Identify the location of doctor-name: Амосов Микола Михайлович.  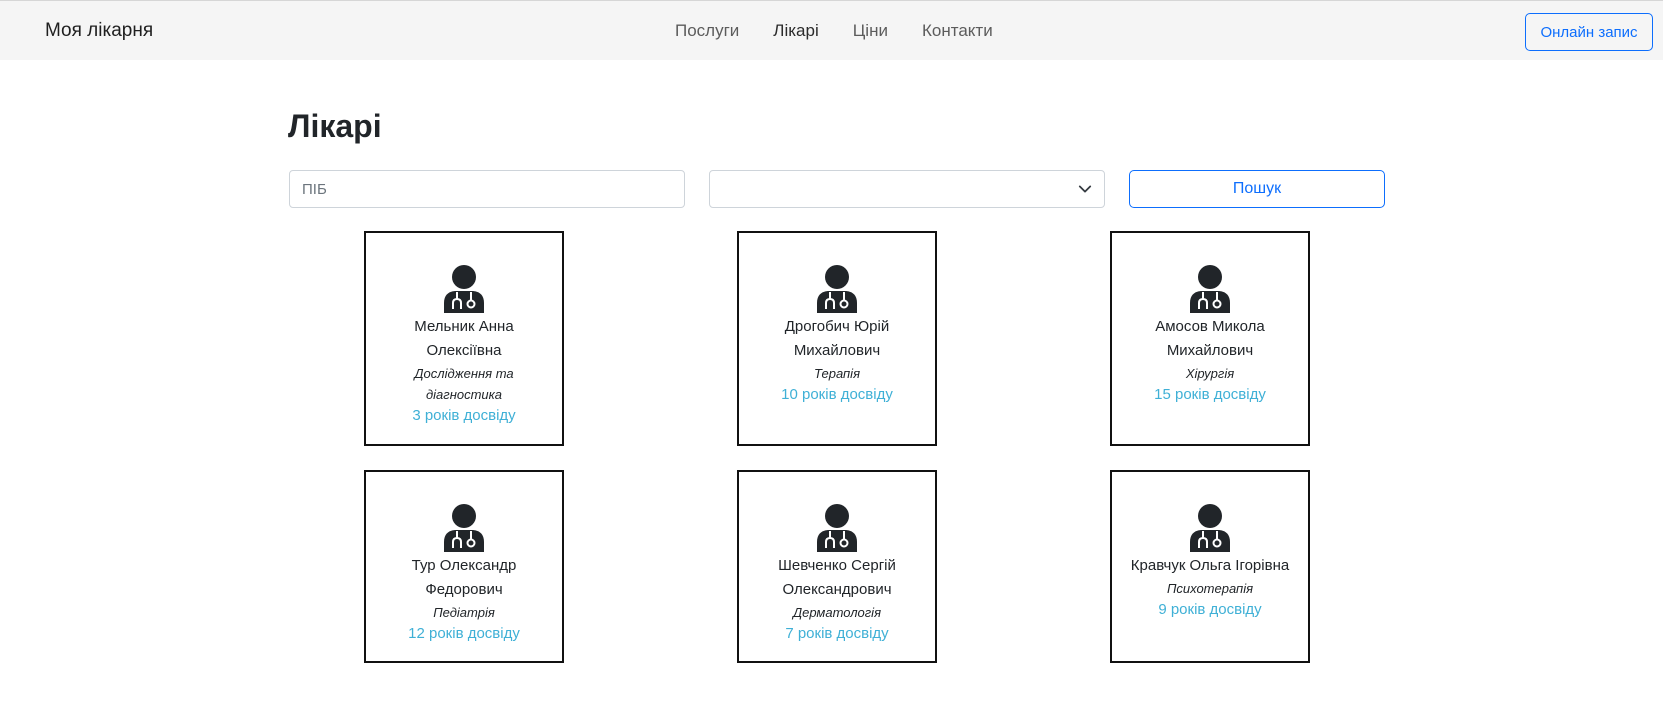
(1210, 338).